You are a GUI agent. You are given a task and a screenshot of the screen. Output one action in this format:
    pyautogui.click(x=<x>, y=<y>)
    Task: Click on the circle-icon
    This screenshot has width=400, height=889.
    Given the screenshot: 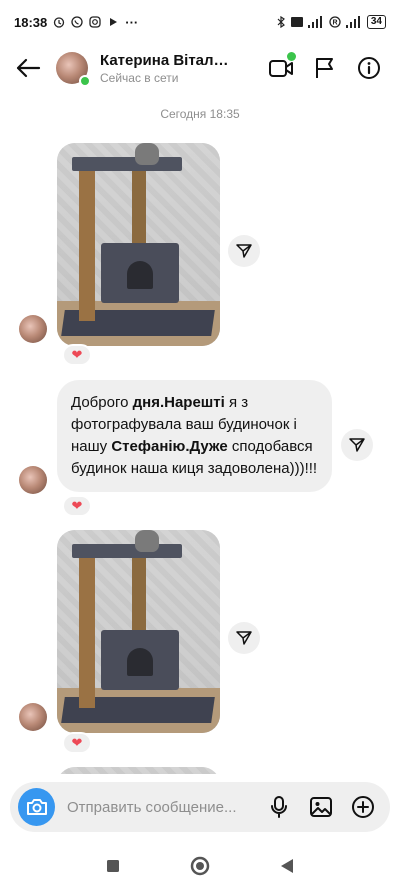 What is the action you would take?
    pyautogui.click(x=200, y=865)
    